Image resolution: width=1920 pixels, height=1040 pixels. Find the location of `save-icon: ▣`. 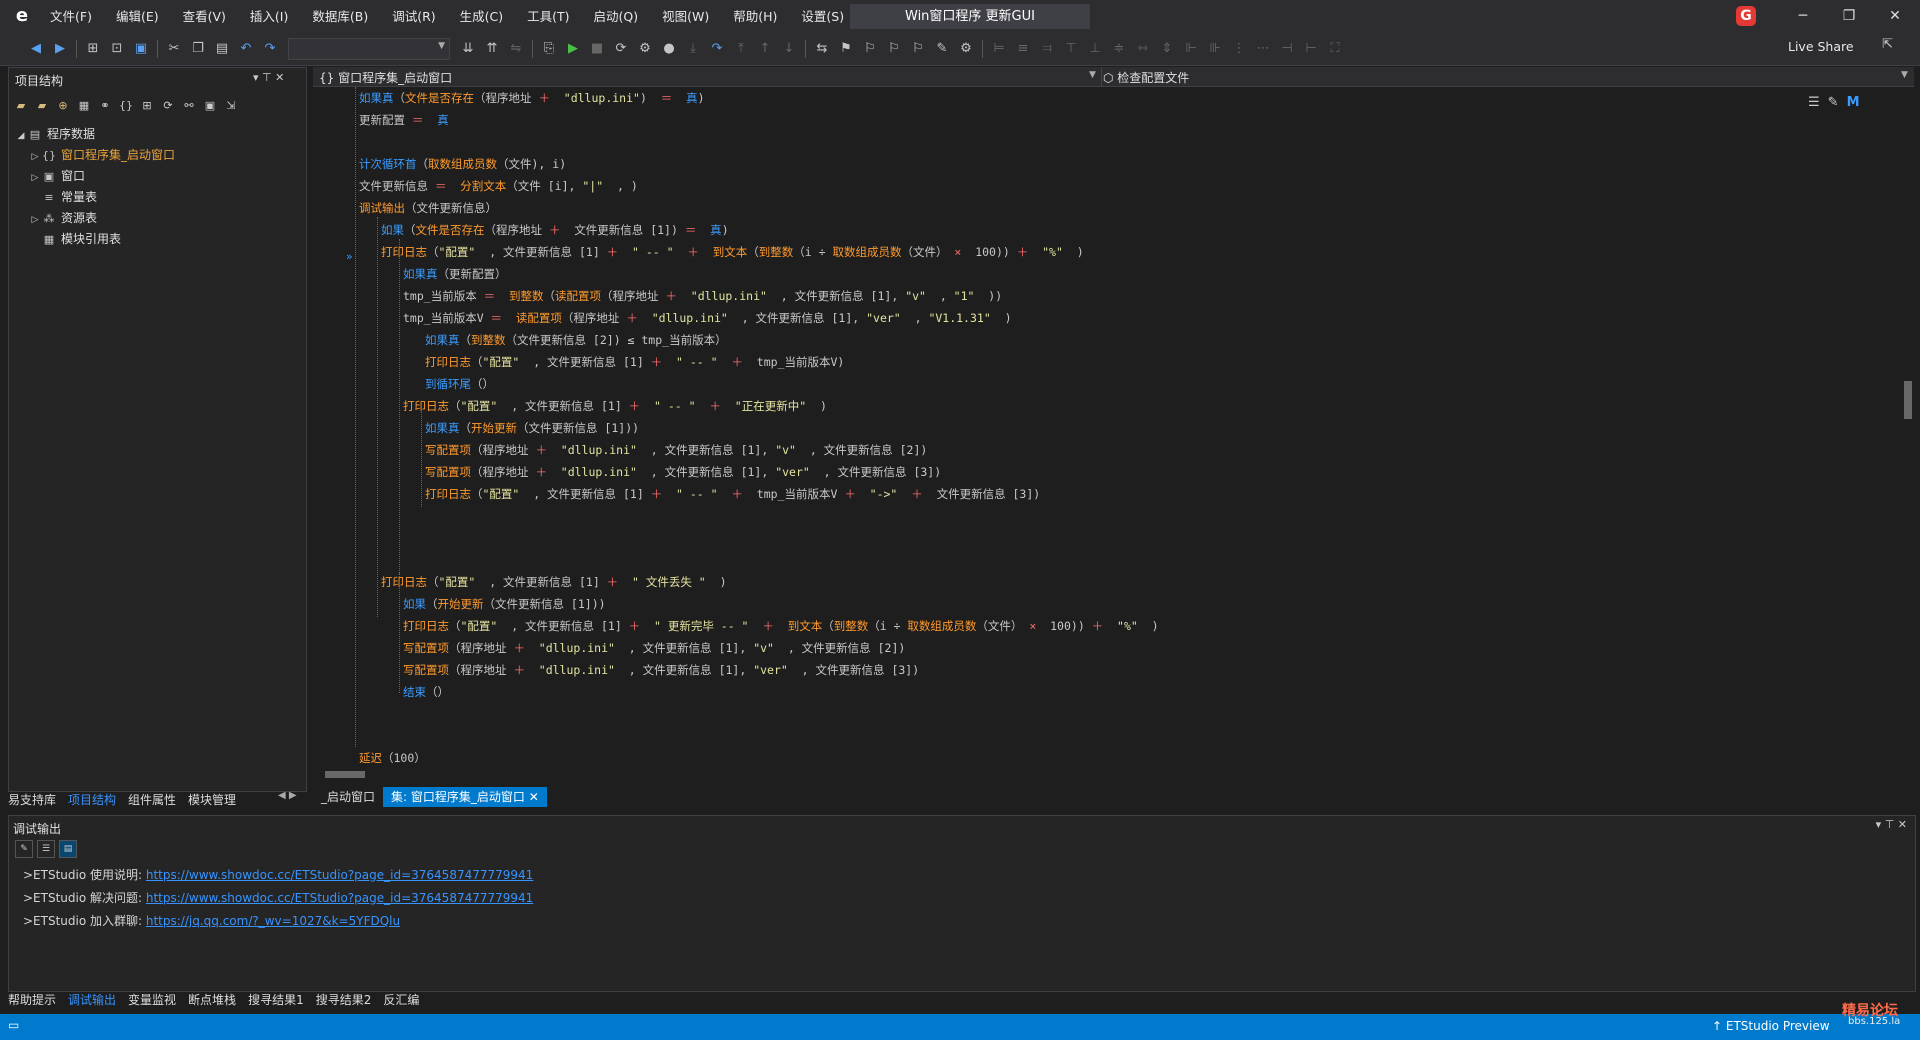

save-icon: ▣ is located at coordinates (141, 49).